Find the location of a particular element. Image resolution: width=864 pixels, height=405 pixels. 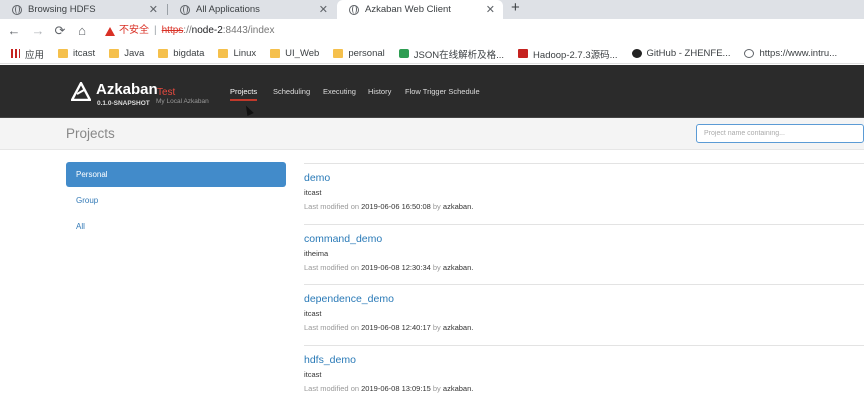

instance-subtitle: My Local Azkaban is located at coordinates (182, 101).